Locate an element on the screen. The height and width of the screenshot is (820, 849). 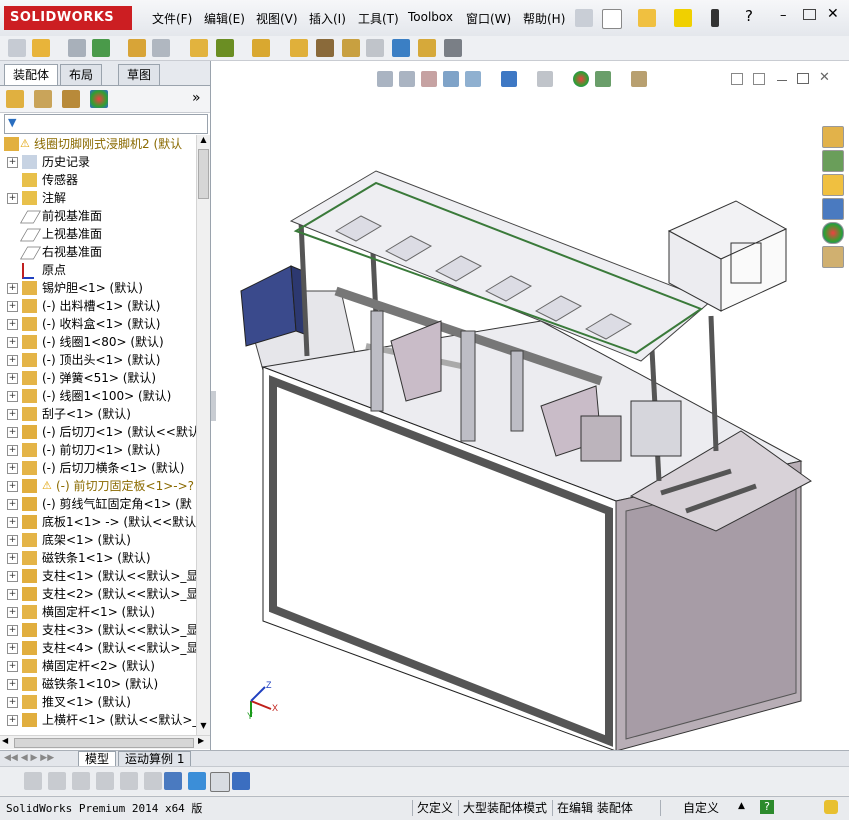
tree-item: + ⚠ (-) 前切刀固定板<1>->? is located at coordinates (98, 486).